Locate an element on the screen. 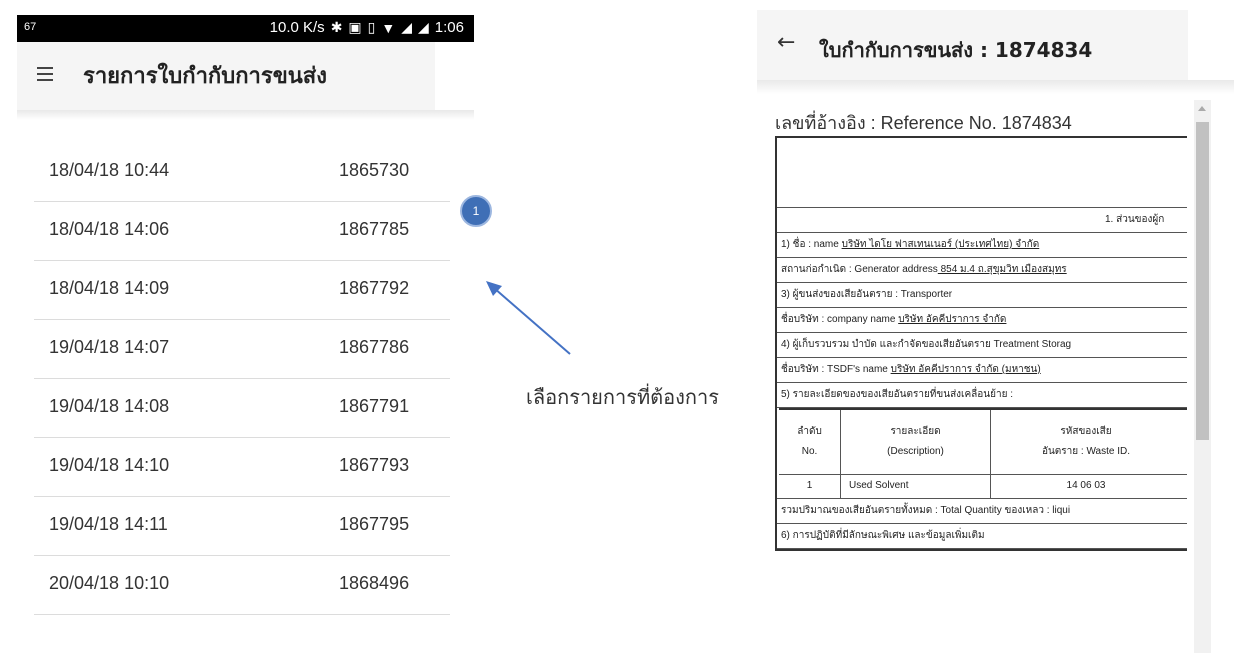 The image size is (1234, 653). tsdf-name-value: บริษัท อัคคีปราการ จำกัด (มหาชน) is located at coordinates (965, 369).